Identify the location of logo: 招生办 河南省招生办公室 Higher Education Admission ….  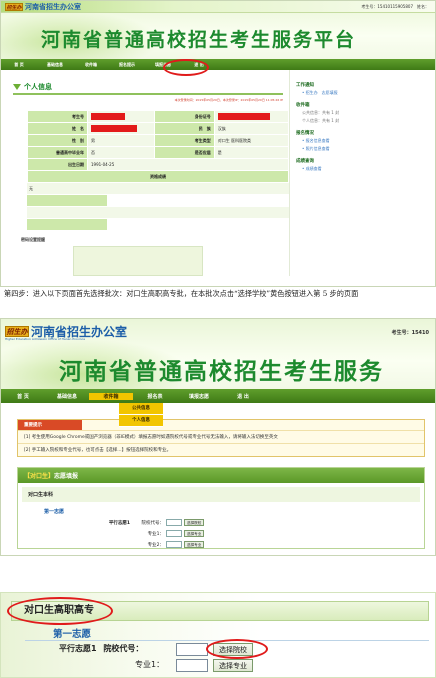
(66, 332).